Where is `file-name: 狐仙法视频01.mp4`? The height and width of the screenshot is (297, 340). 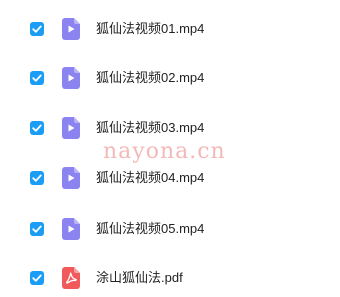
file-name: 狐仙法视频01.mp4 is located at coordinates (150, 28).